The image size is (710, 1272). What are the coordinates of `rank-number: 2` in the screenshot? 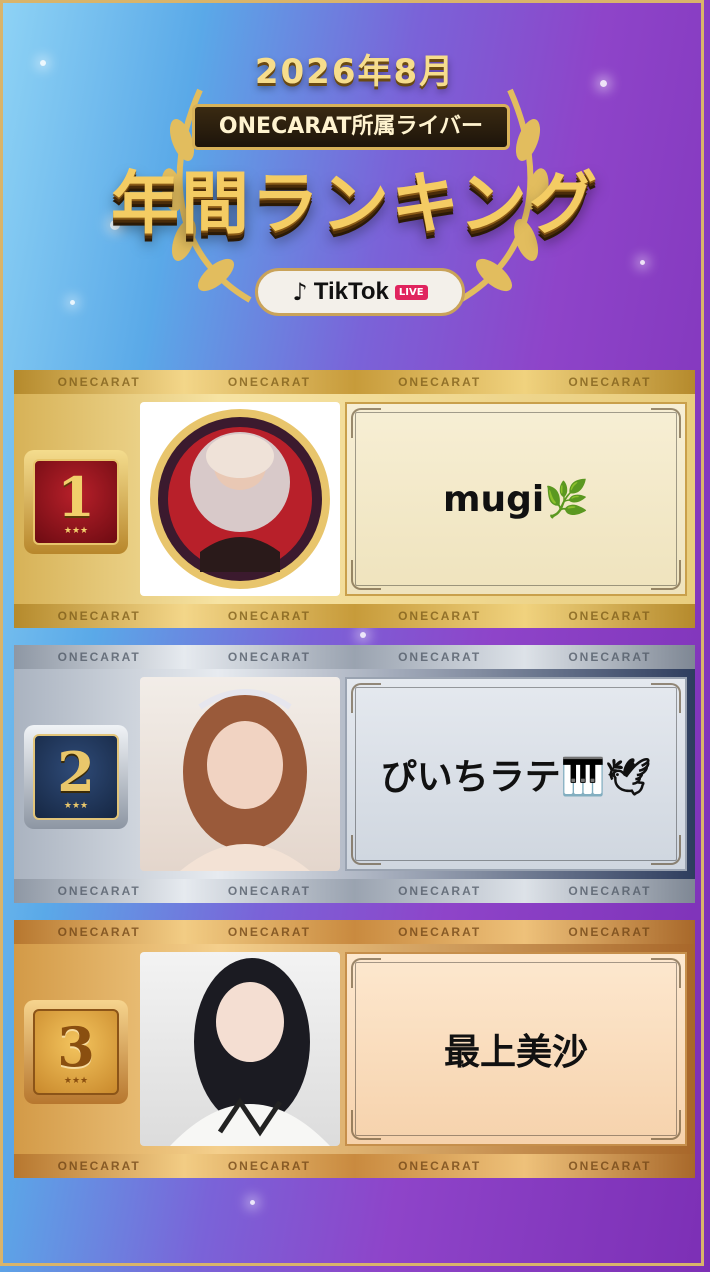 It's located at (76, 772).